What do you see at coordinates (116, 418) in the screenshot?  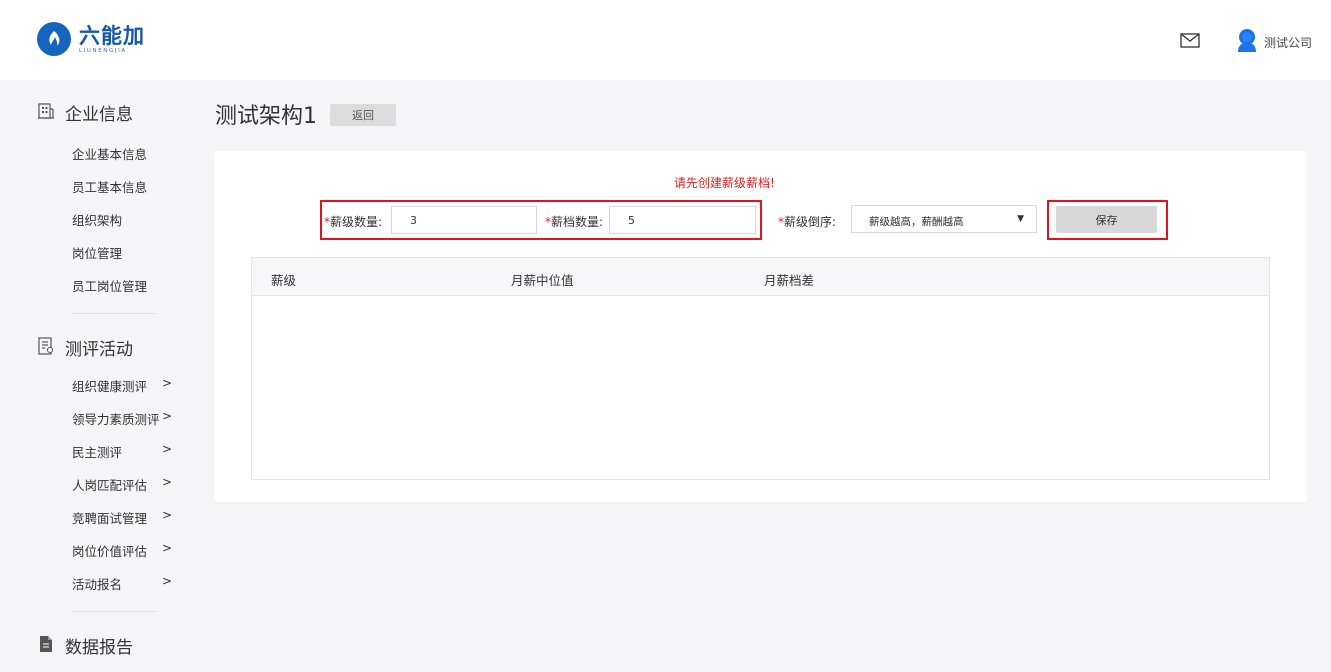 I see `sidebar-item-leadership: 领导力素质测评` at bounding box center [116, 418].